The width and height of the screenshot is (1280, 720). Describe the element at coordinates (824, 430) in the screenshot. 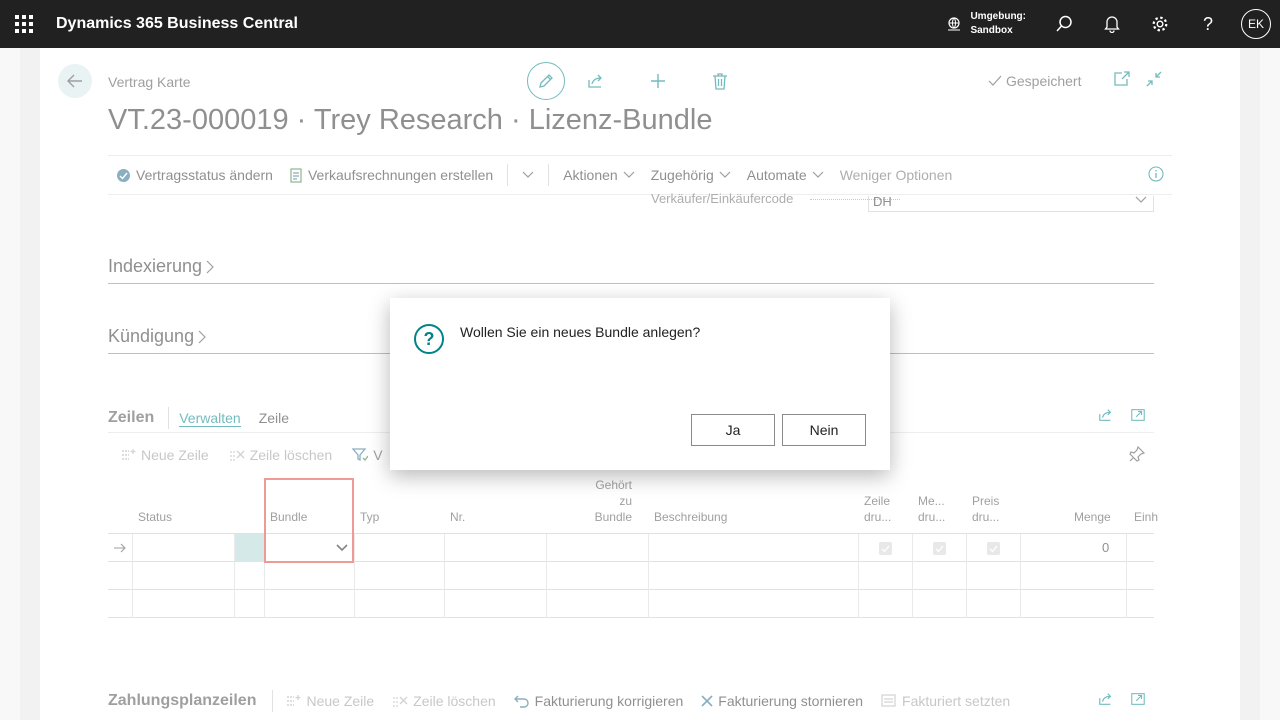

I see `no-button: Nein` at that location.